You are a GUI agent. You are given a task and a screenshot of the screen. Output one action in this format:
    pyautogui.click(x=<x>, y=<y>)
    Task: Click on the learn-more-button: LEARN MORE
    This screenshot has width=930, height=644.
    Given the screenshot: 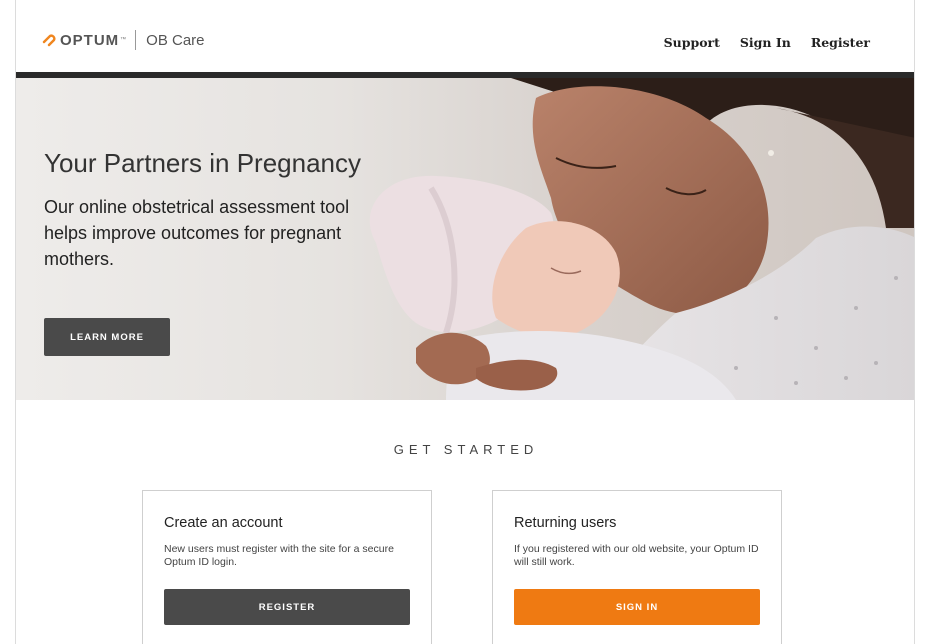 What is the action you would take?
    pyautogui.click(x=107, y=337)
    